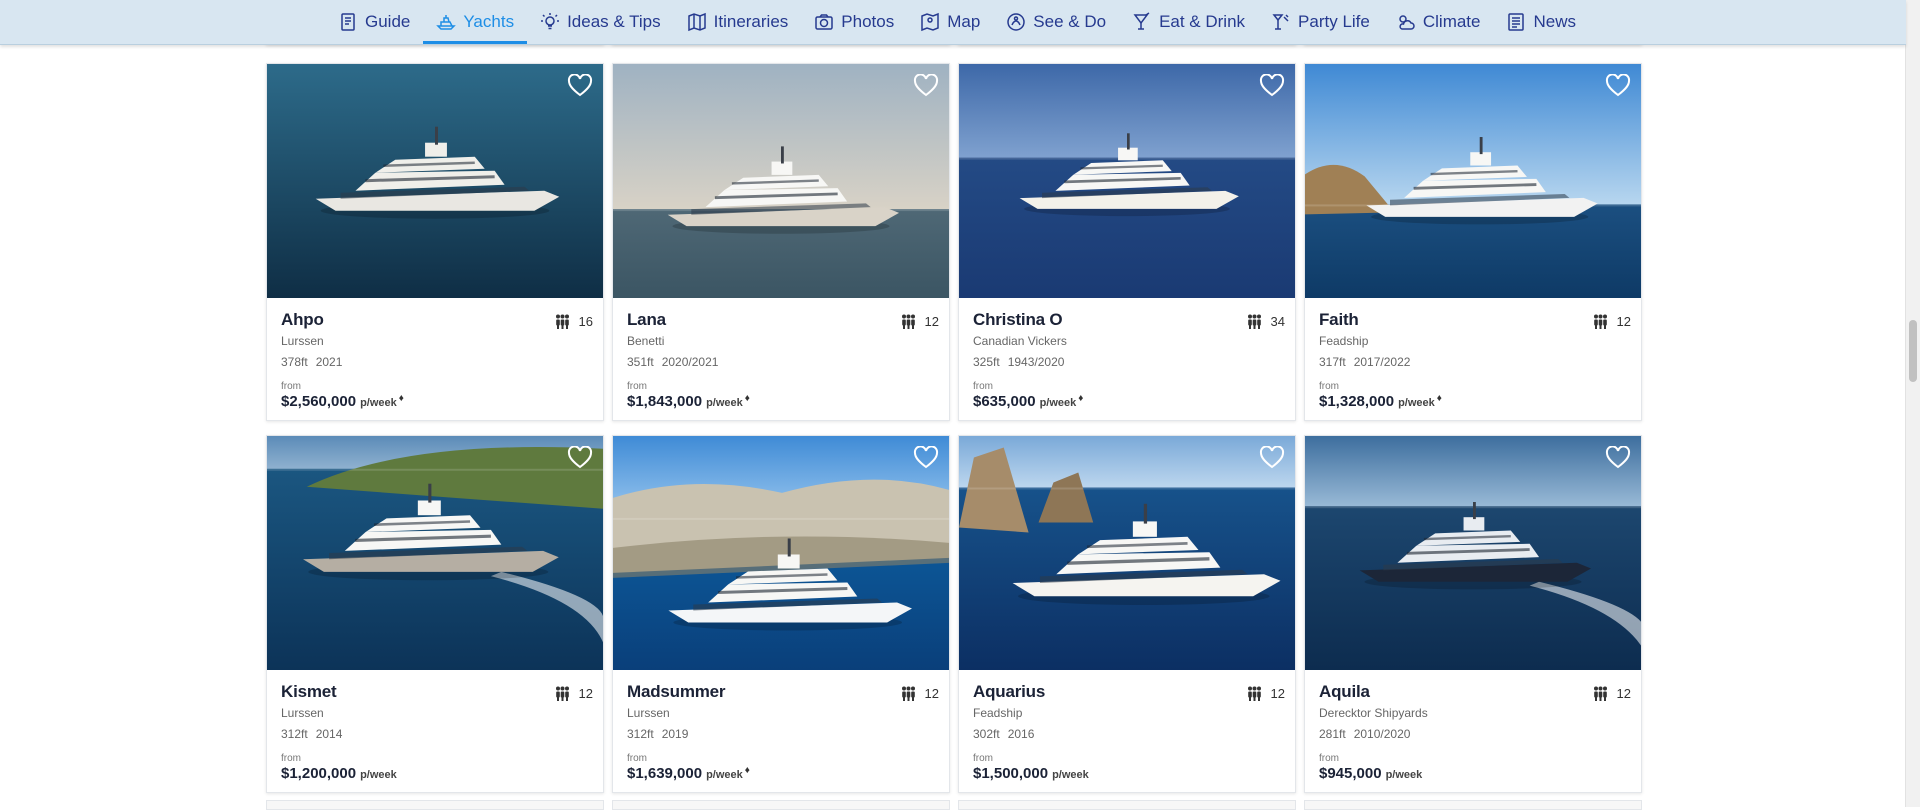 The width and height of the screenshot is (1920, 810). I want to click on guest-count: 12, so click(919, 693).